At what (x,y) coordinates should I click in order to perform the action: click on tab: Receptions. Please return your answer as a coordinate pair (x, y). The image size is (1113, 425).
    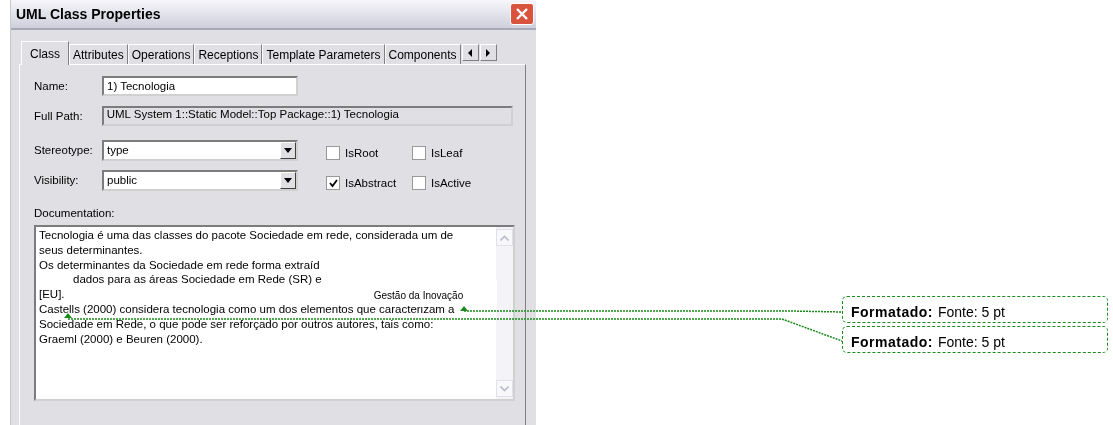
    Looking at the image, I should click on (228, 54).